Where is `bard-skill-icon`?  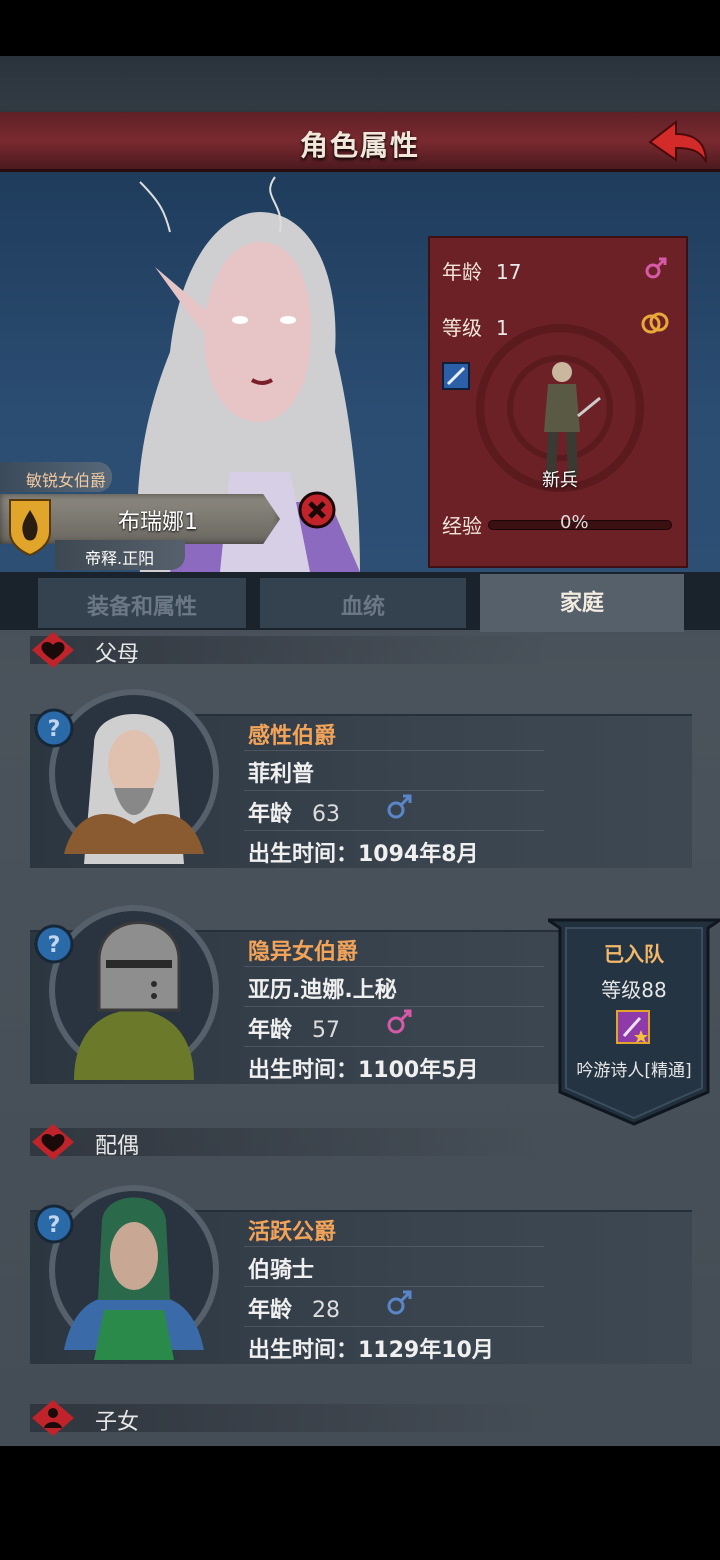
bard-skill-icon is located at coordinates (633, 1027).